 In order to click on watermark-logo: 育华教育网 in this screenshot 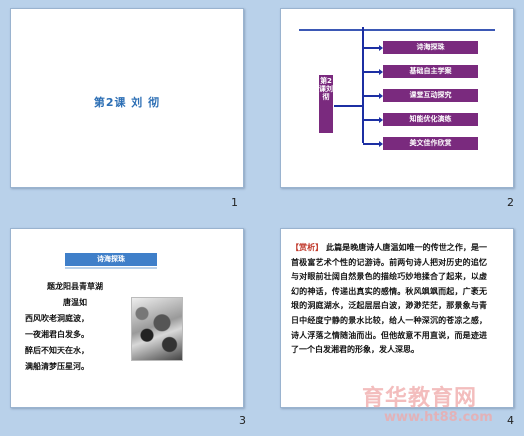, I will do `click(420, 398)`.